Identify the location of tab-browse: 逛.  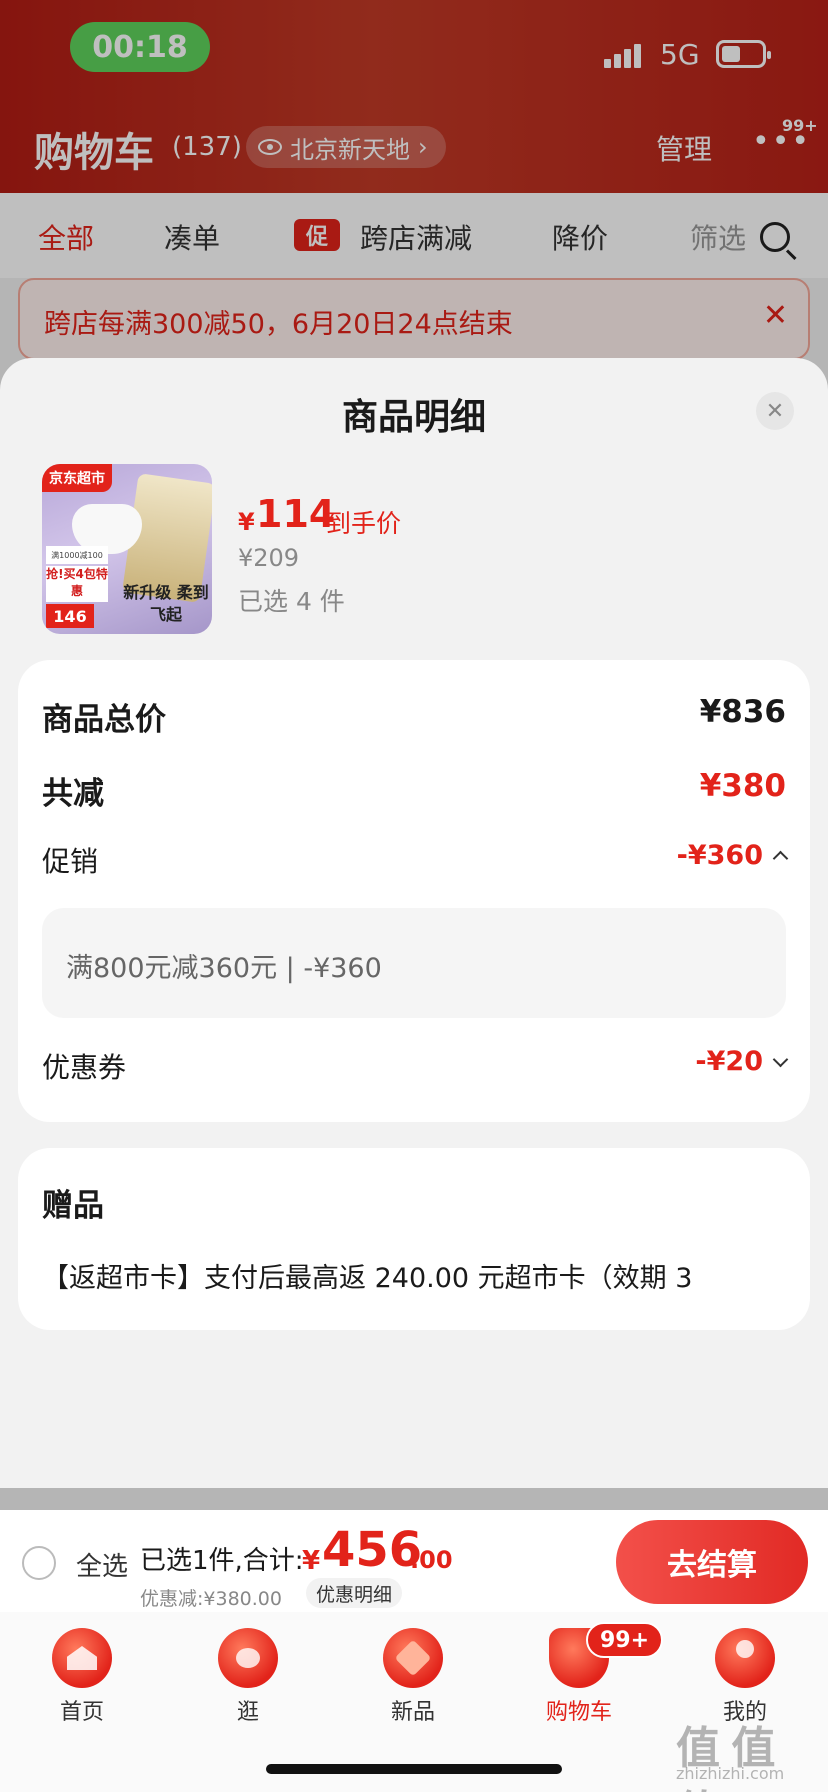
(248, 1677).